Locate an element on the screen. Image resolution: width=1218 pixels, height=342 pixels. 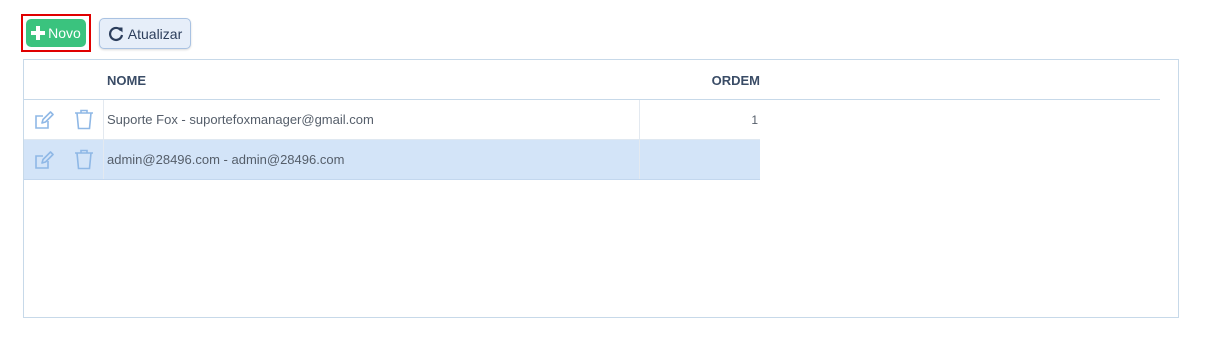
new-button-label: Novo is located at coordinates (64, 33).